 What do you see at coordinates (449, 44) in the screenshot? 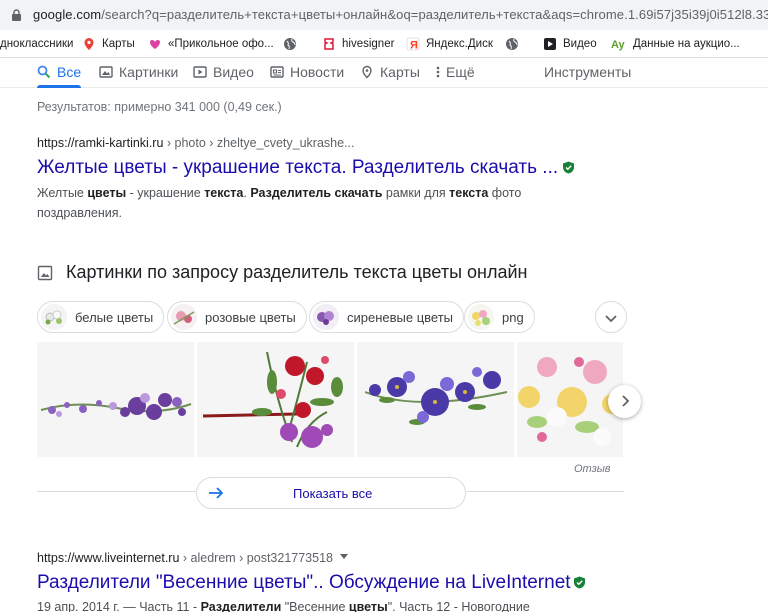
I see `bookmark-yandex-disk: Я Яндекс.Диск` at bounding box center [449, 44].